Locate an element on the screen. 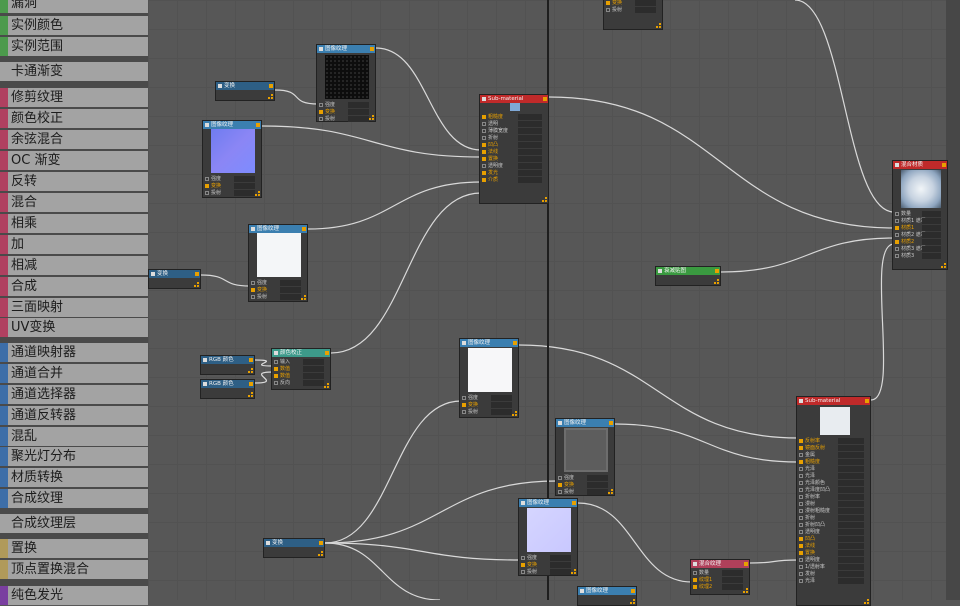  sidebar-item: 置换 is located at coordinates (74, 548).